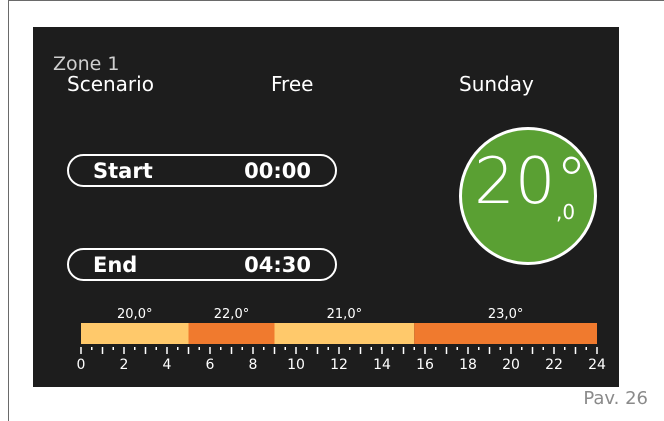 This screenshot has height=421, width=664. I want to click on hour-label: 4, so click(167, 365).